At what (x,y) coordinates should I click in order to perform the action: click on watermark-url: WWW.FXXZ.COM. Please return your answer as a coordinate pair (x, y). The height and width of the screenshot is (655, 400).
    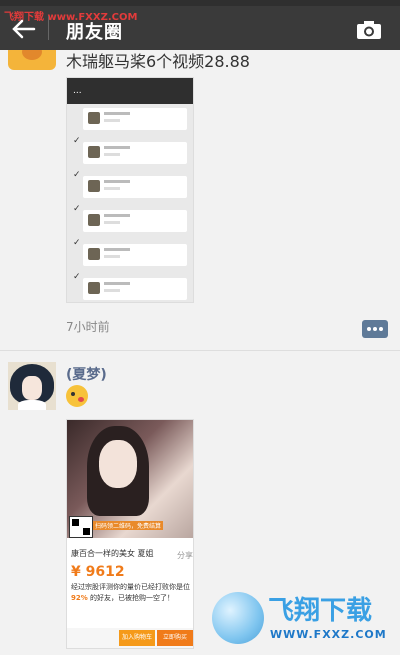
    Looking at the image, I should click on (328, 634).